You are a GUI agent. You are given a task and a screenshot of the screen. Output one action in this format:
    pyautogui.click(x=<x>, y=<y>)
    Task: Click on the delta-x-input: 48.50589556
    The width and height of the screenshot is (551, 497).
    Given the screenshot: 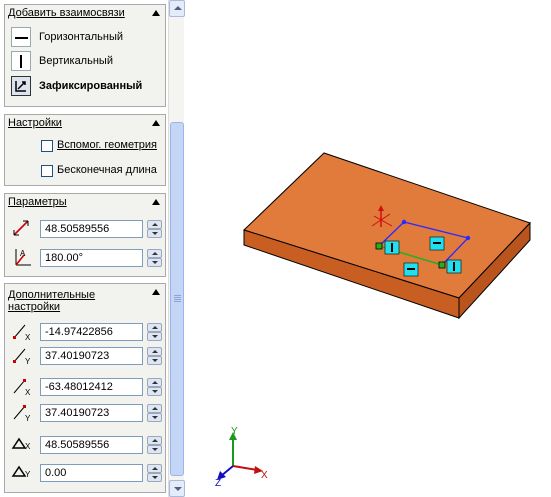 What is the action you would take?
    pyautogui.click(x=91, y=445)
    